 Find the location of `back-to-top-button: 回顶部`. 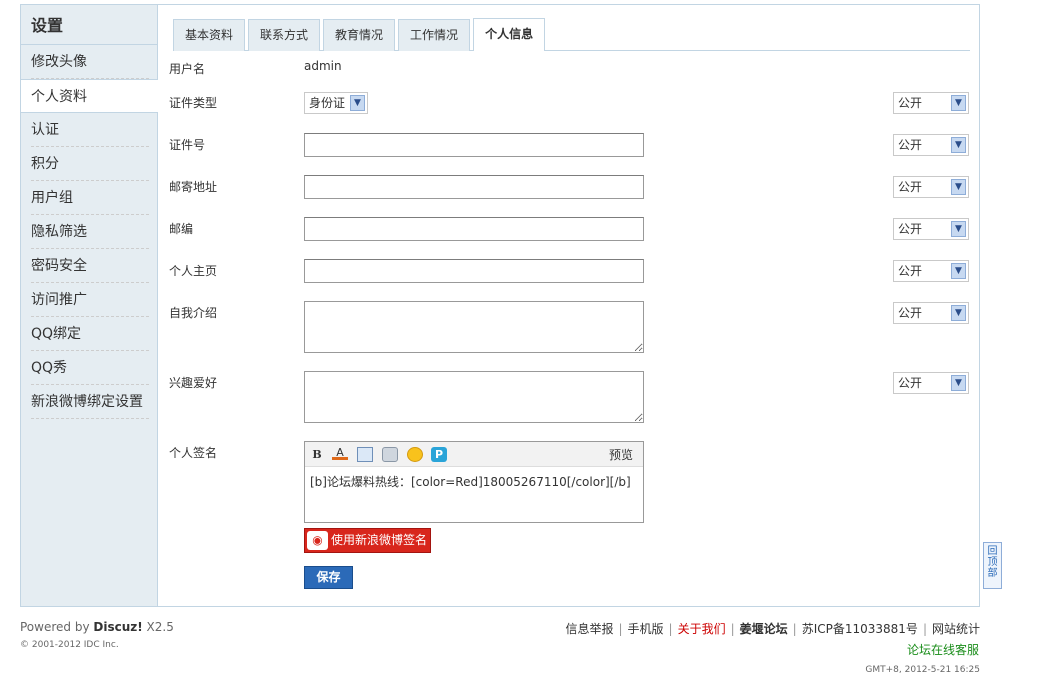

back-to-top-button: 回顶部 is located at coordinates (992, 565).